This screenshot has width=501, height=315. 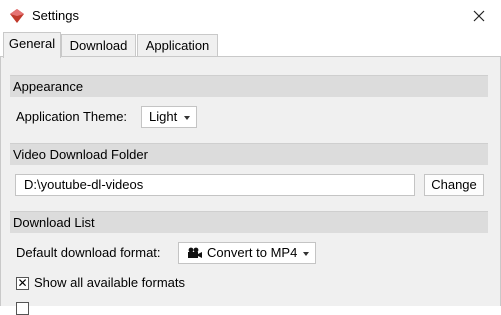 I want to click on tab-application: Application, so click(x=177, y=45).